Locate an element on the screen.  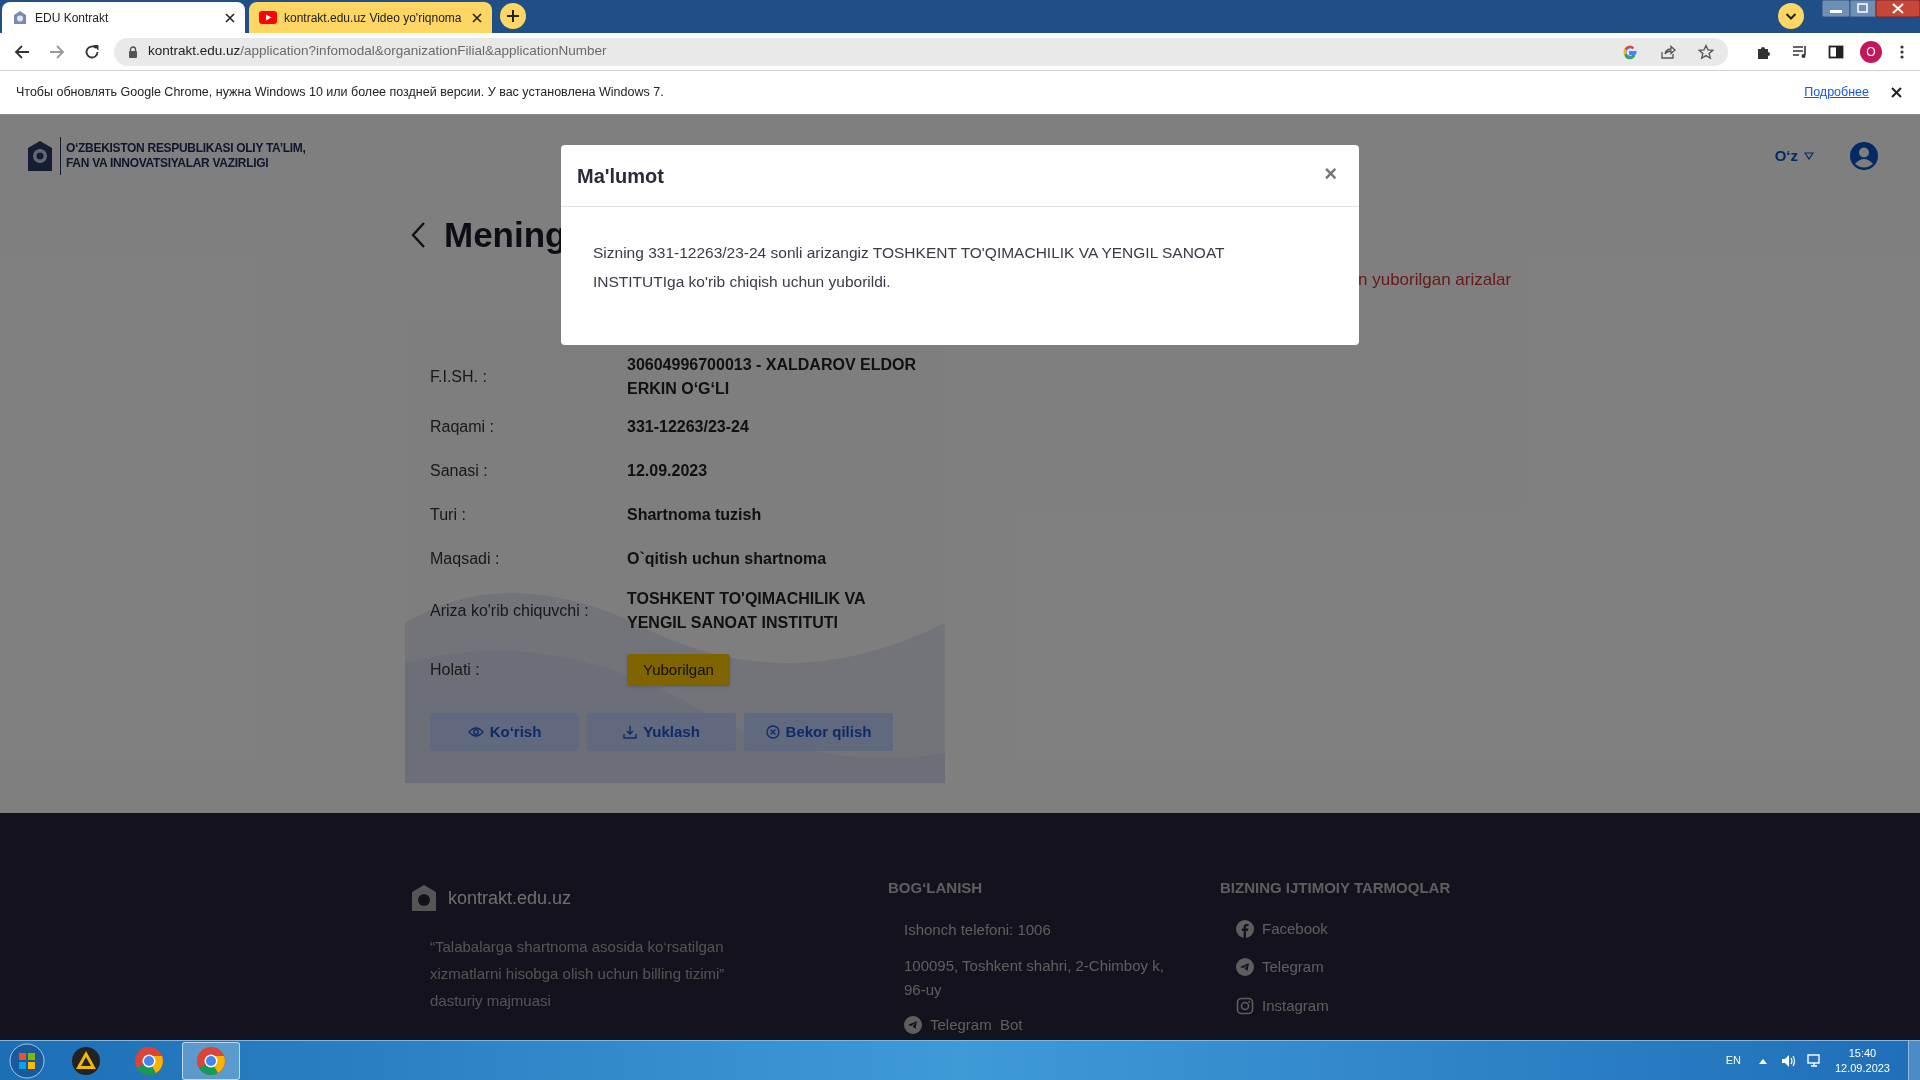
language-selector: O‘z is located at coordinates (1794, 156).